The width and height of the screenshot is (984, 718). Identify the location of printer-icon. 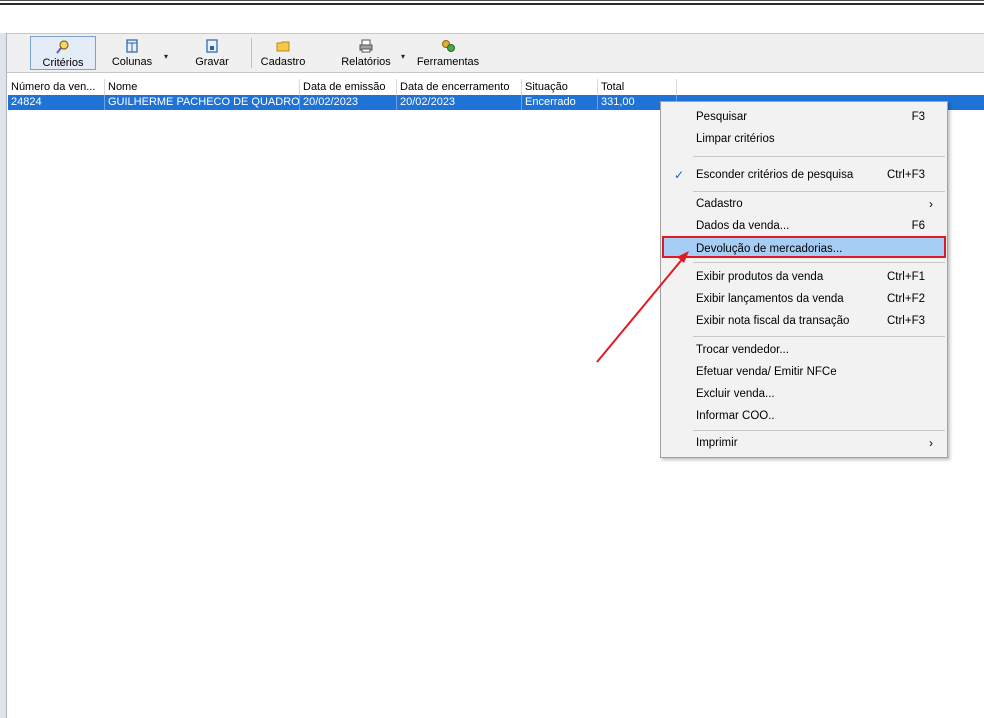
(366, 46).